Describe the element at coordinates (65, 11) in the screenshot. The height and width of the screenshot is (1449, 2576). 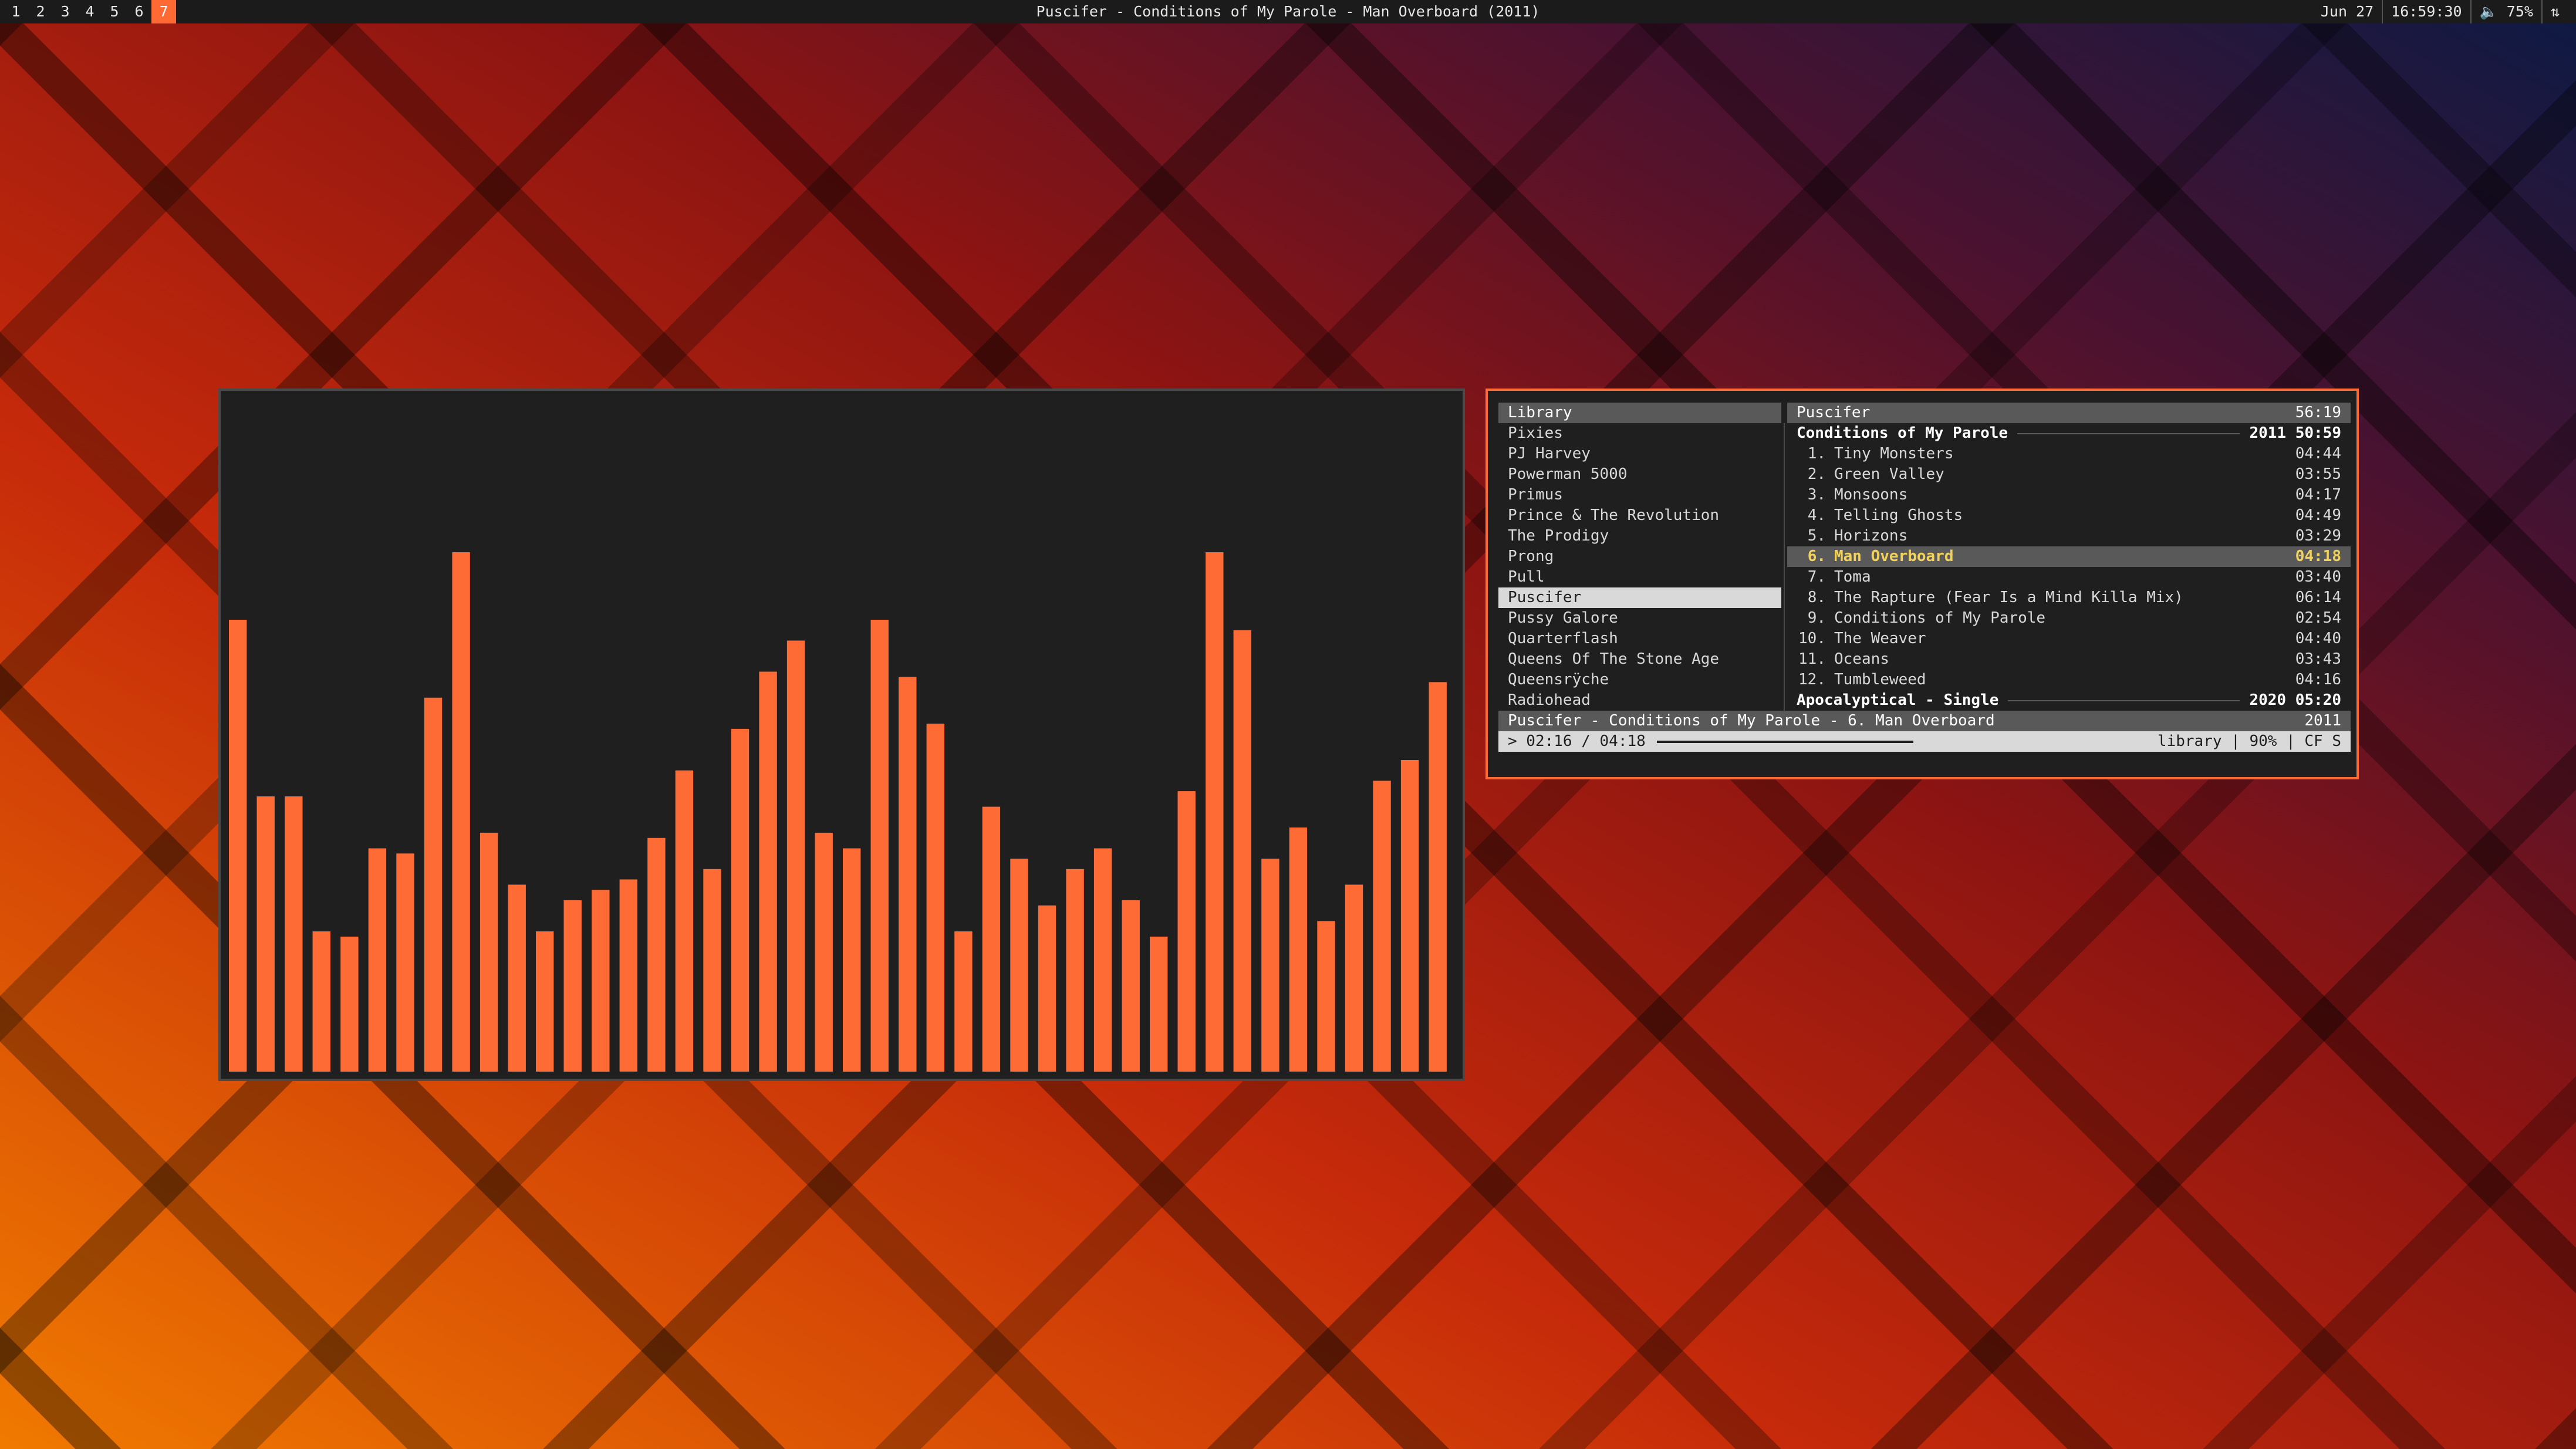
I see `workspace-button: 3` at that location.